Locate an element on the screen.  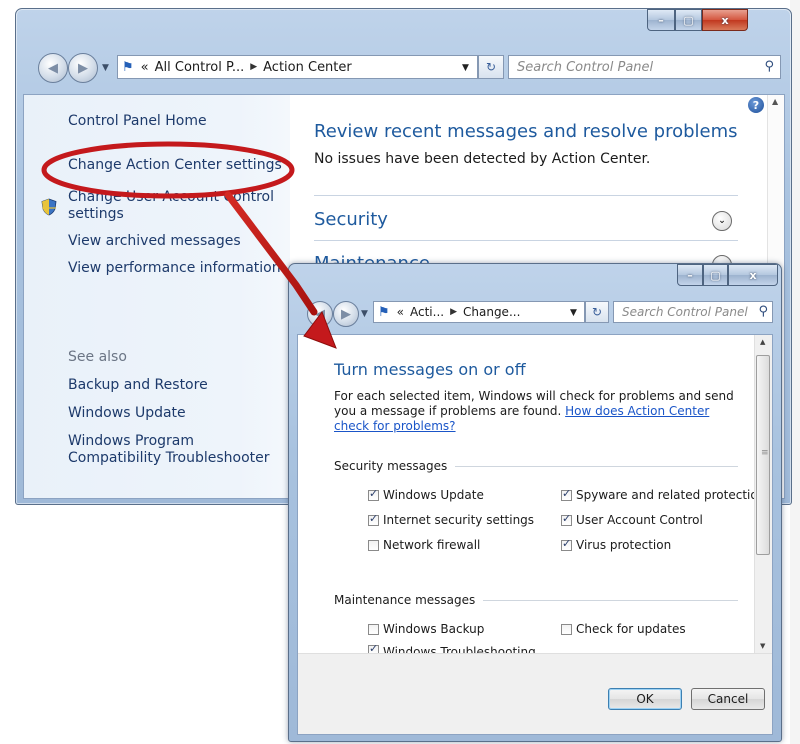
scroll-down-icon: ▼ is located at coordinates (762, 646).